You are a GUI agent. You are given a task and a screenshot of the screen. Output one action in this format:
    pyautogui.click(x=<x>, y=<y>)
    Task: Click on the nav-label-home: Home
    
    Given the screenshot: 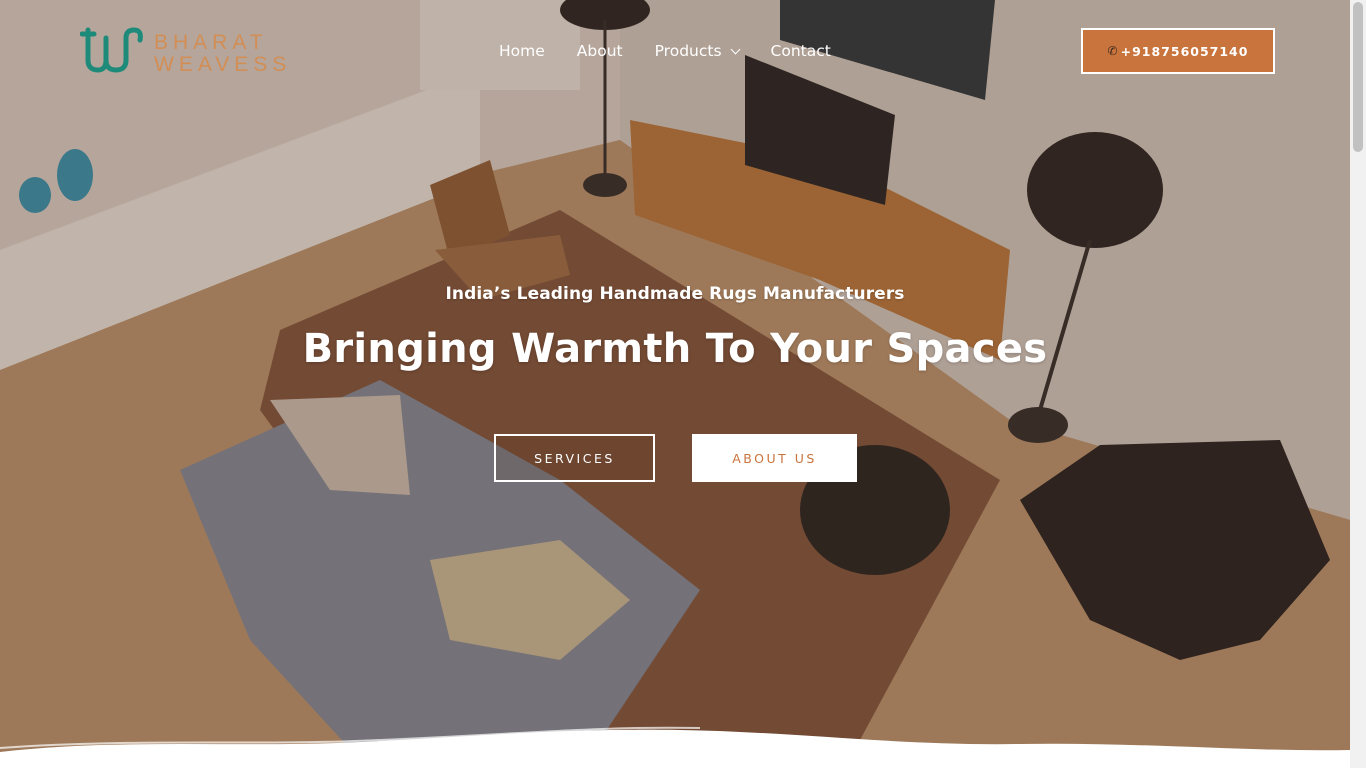 What is the action you would take?
    pyautogui.click(x=522, y=51)
    